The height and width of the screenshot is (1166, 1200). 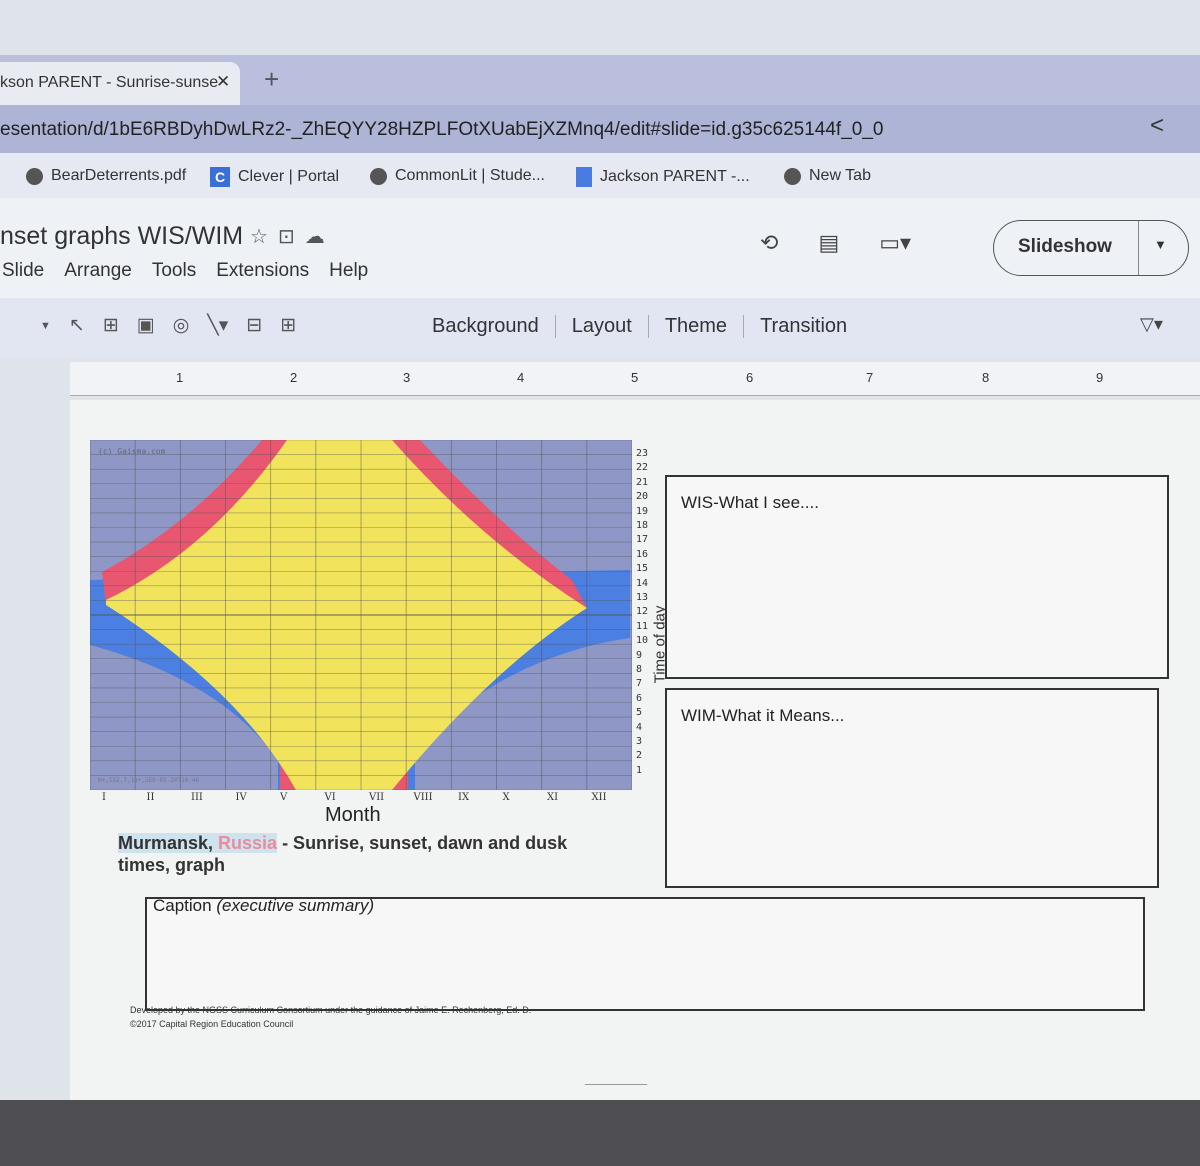 I want to click on y-tick-label: 2, so click(x=639, y=756).